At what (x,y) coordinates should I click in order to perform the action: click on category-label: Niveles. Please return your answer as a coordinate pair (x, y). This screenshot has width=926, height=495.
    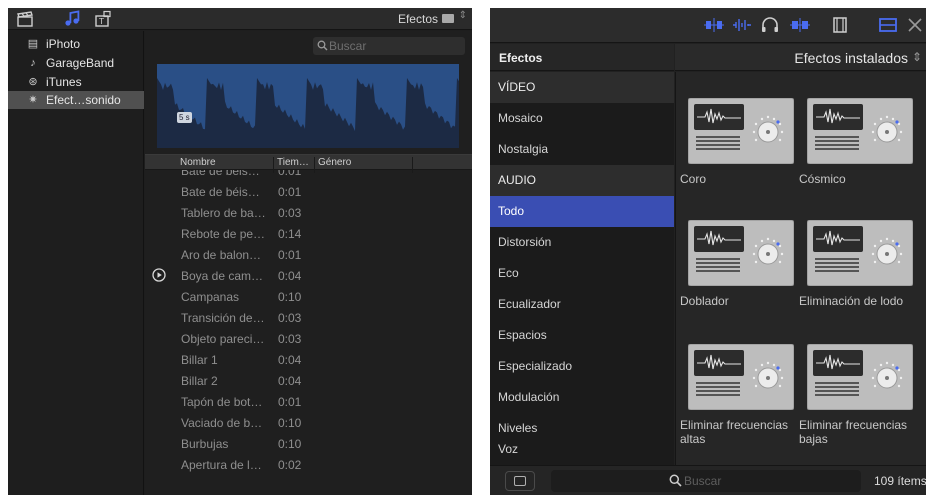
    Looking at the image, I should click on (518, 428).